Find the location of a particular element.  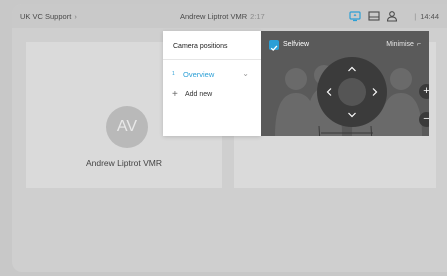

avatar: AV is located at coordinates (127, 127).